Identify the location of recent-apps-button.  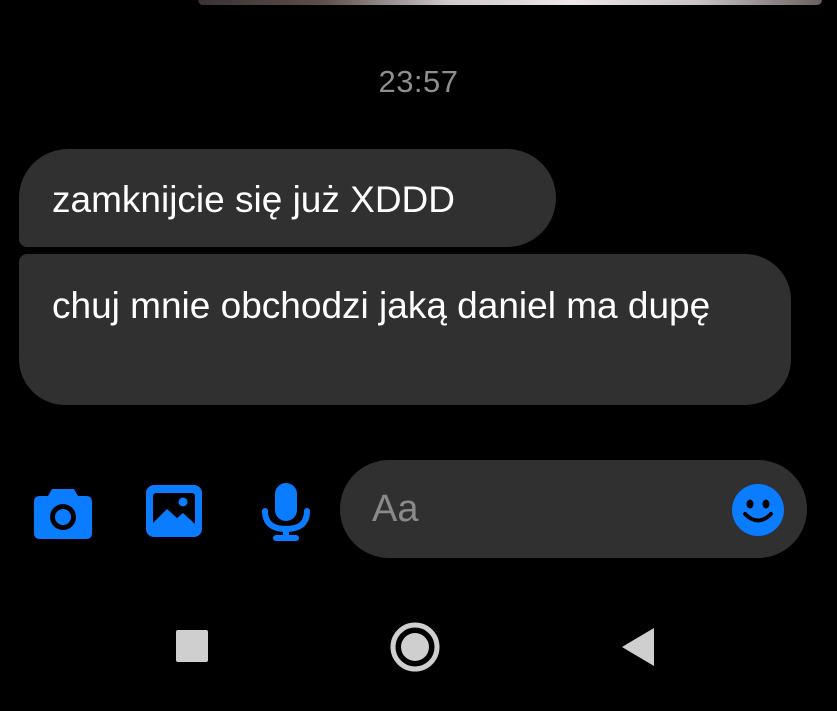
(191, 647).